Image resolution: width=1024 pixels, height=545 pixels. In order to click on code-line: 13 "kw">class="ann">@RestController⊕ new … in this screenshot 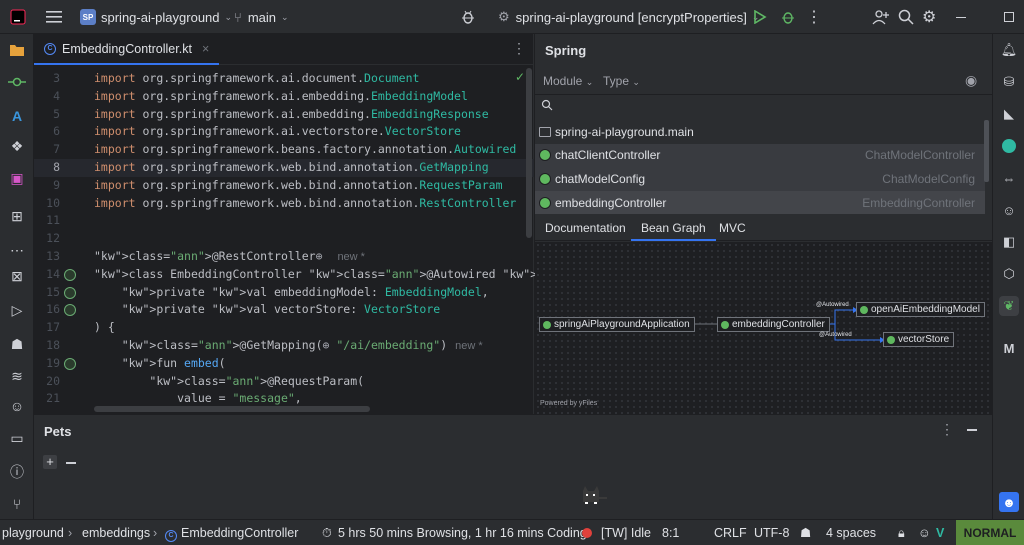, I will do `click(284, 257)`.